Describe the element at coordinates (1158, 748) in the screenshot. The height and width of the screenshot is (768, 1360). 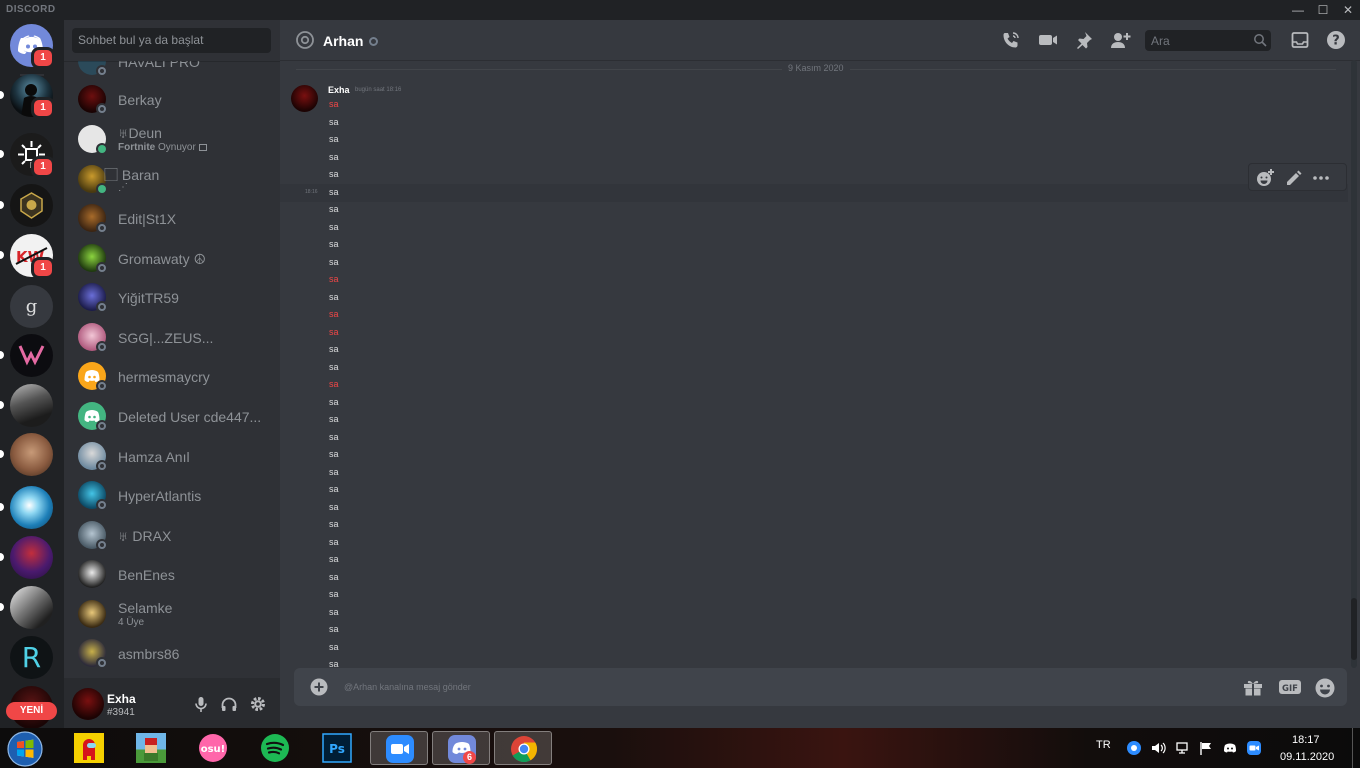
I see `volume-icon` at that location.